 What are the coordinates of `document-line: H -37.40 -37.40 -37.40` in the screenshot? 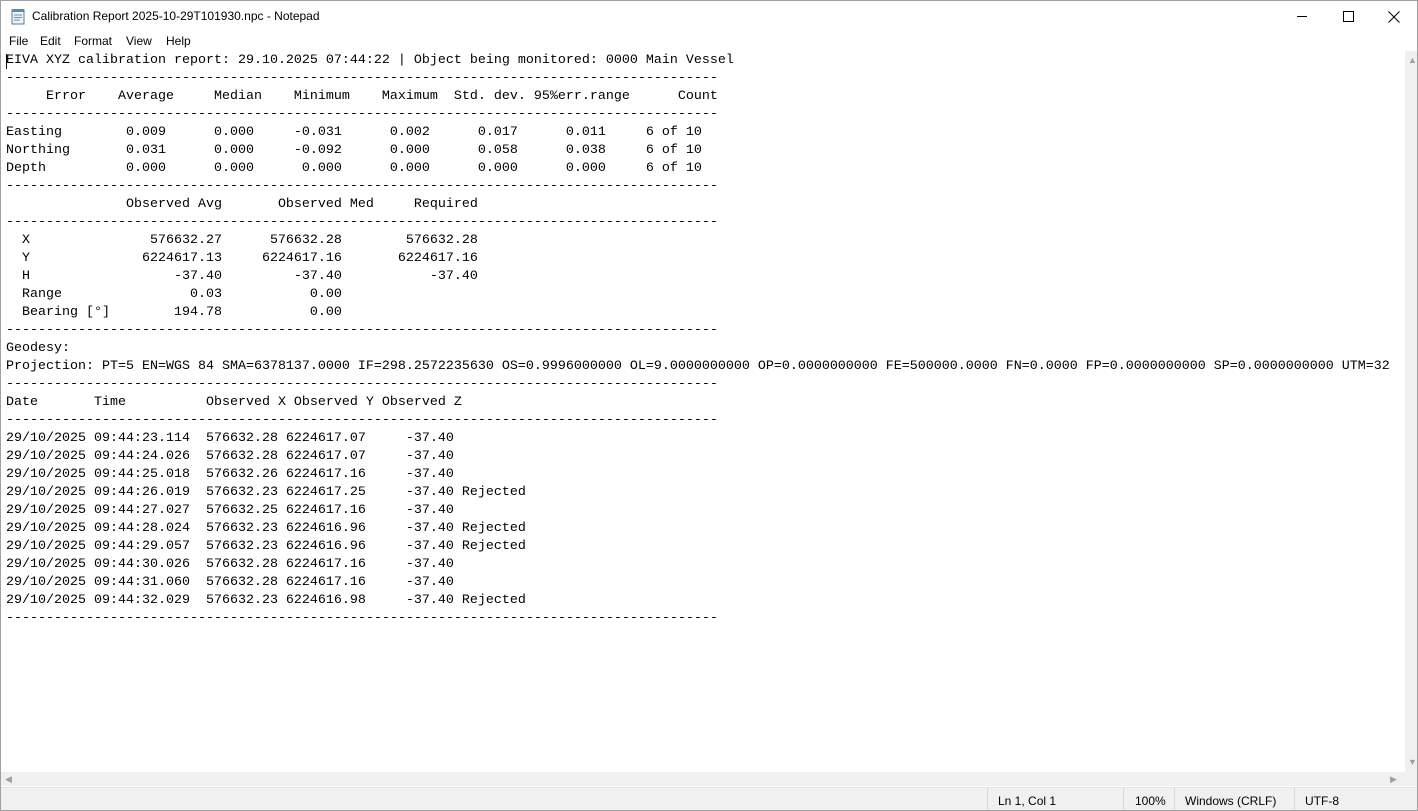 It's located at (242, 276).